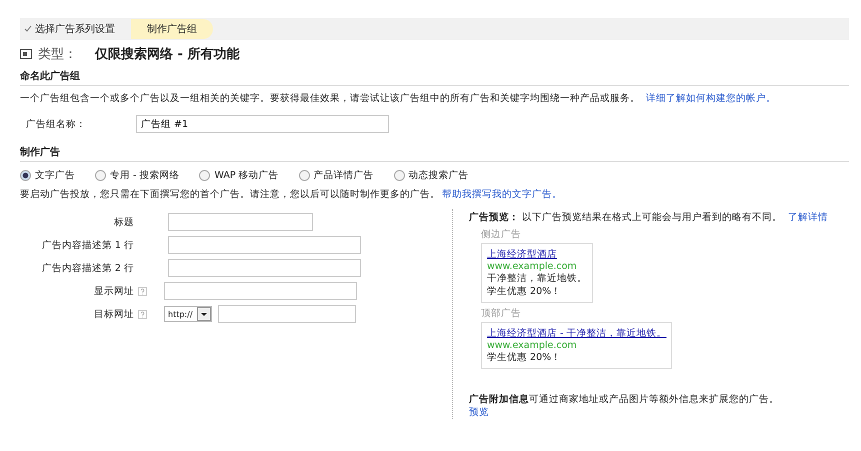 Image resolution: width=861 pixels, height=451 pixels. What do you see at coordinates (172, 29) in the screenshot?
I see `breadcrumb-step: 制作广告组` at bounding box center [172, 29].